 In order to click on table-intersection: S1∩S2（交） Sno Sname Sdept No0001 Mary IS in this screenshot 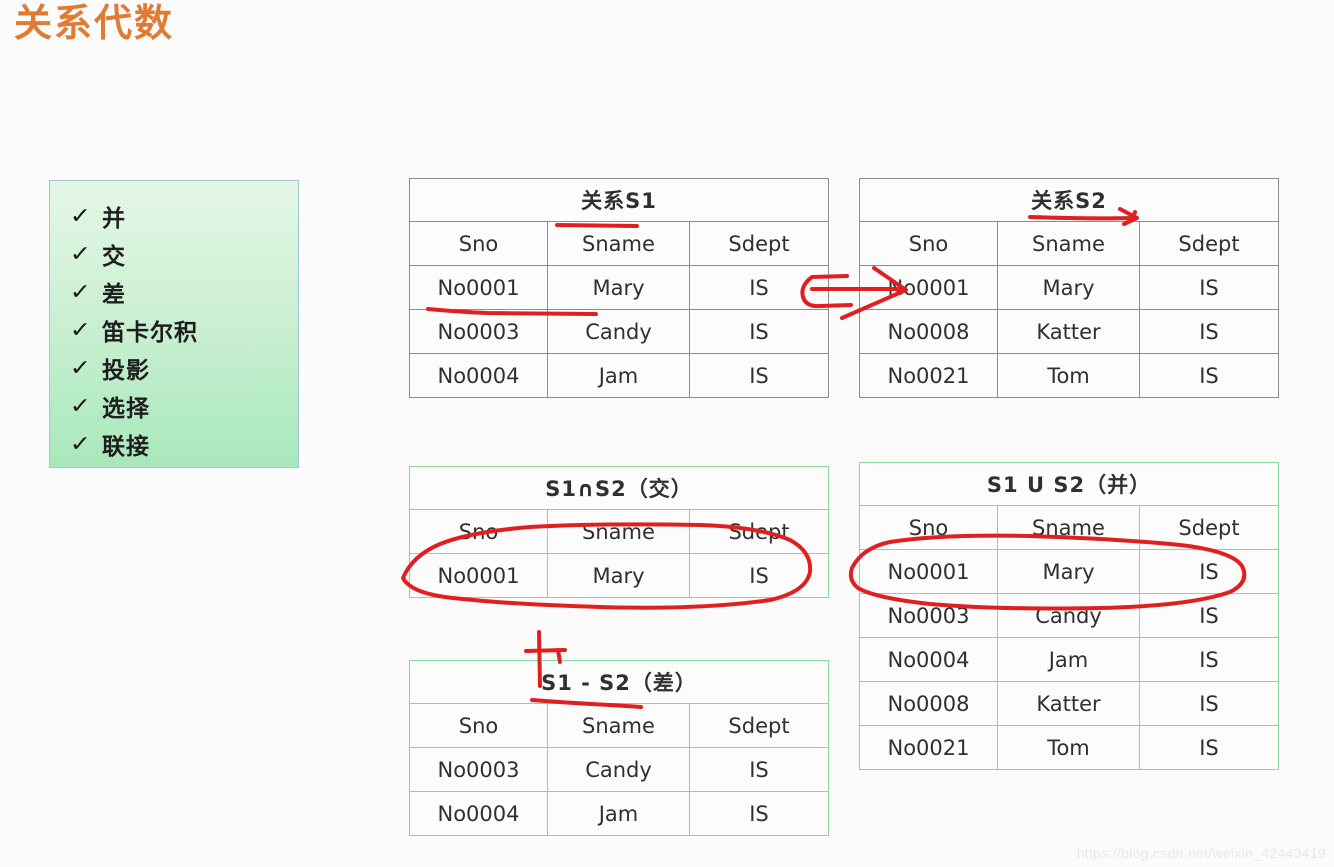, I will do `click(619, 532)`.